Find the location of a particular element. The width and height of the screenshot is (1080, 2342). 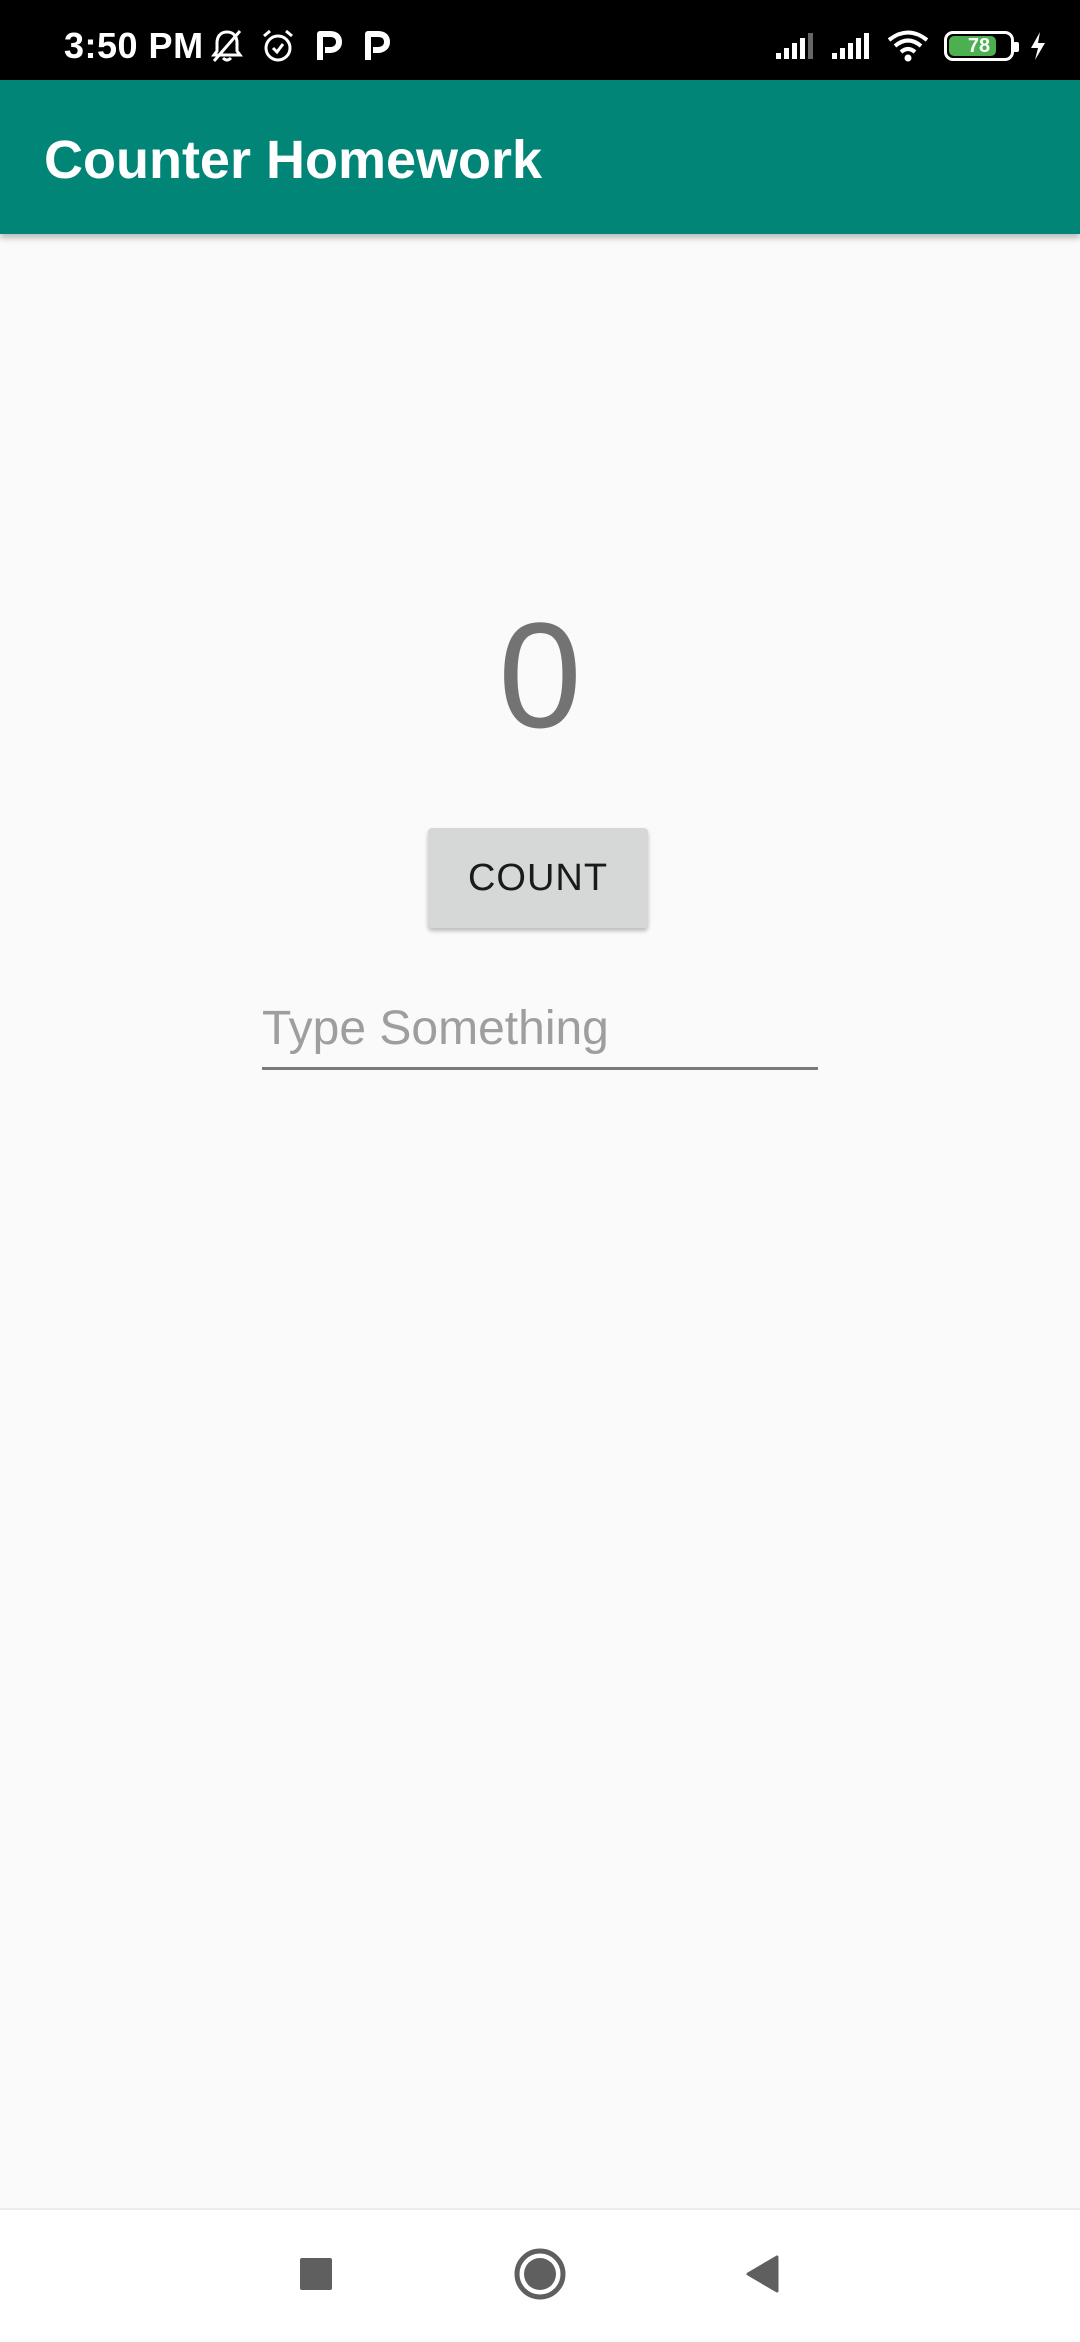

status-notification-icons is located at coordinates (301, 46).